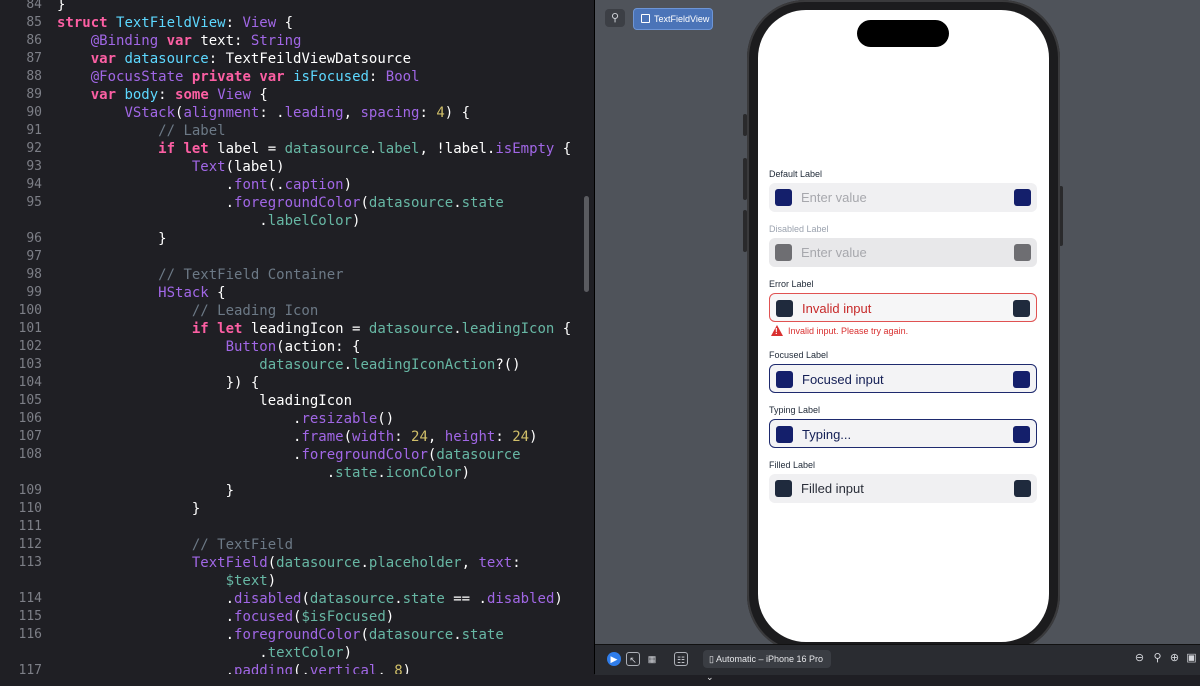 The width and height of the screenshot is (1200, 686). What do you see at coordinates (30, 310) in the screenshot?
I see `line-number: 100` at bounding box center [30, 310].